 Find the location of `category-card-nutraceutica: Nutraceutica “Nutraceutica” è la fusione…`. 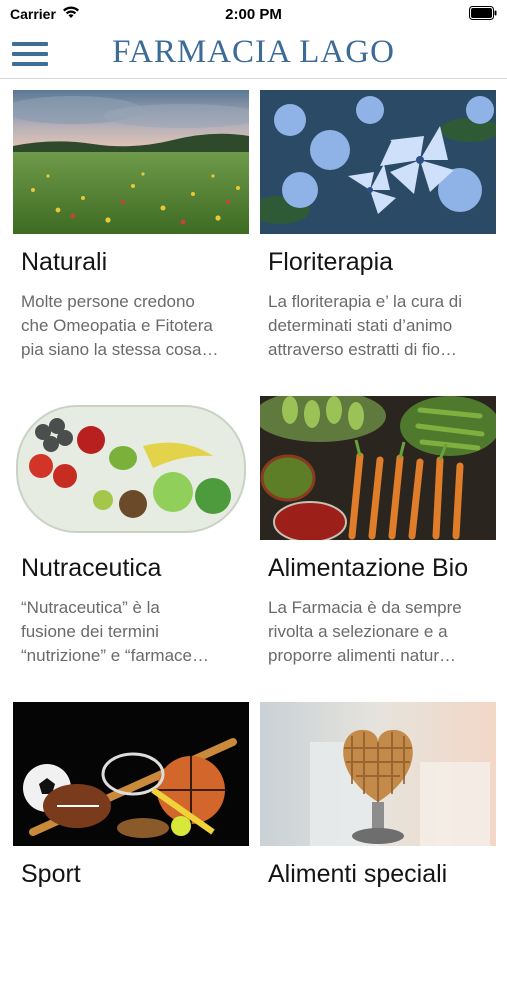

category-card-nutraceutica: Nutraceutica “Nutraceutica” è la fusione… is located at coordinates (131, 541).